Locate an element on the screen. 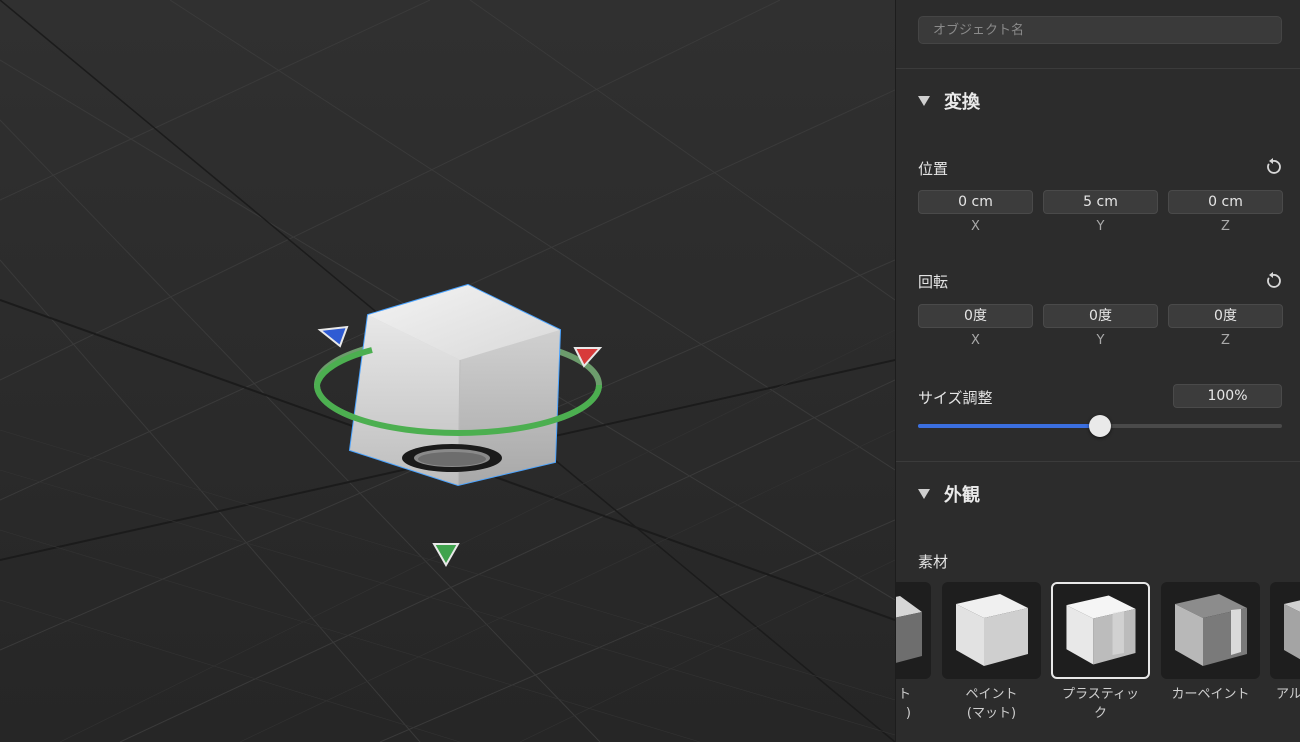  rotation-y-field: 0度 is located at coordinates (1100, 316).